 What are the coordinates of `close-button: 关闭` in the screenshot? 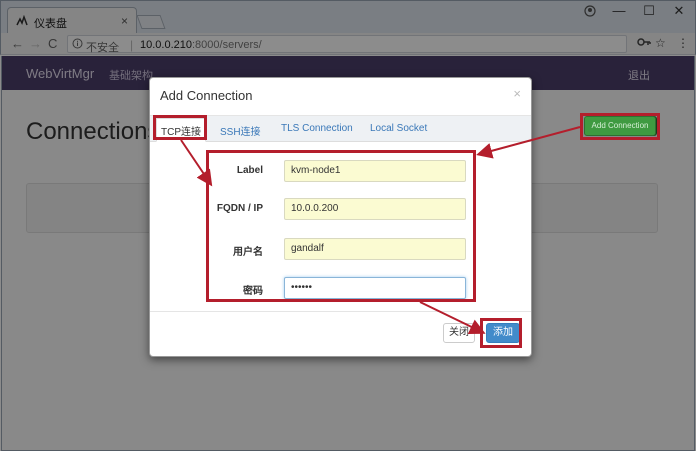 It's located at (459, 333).